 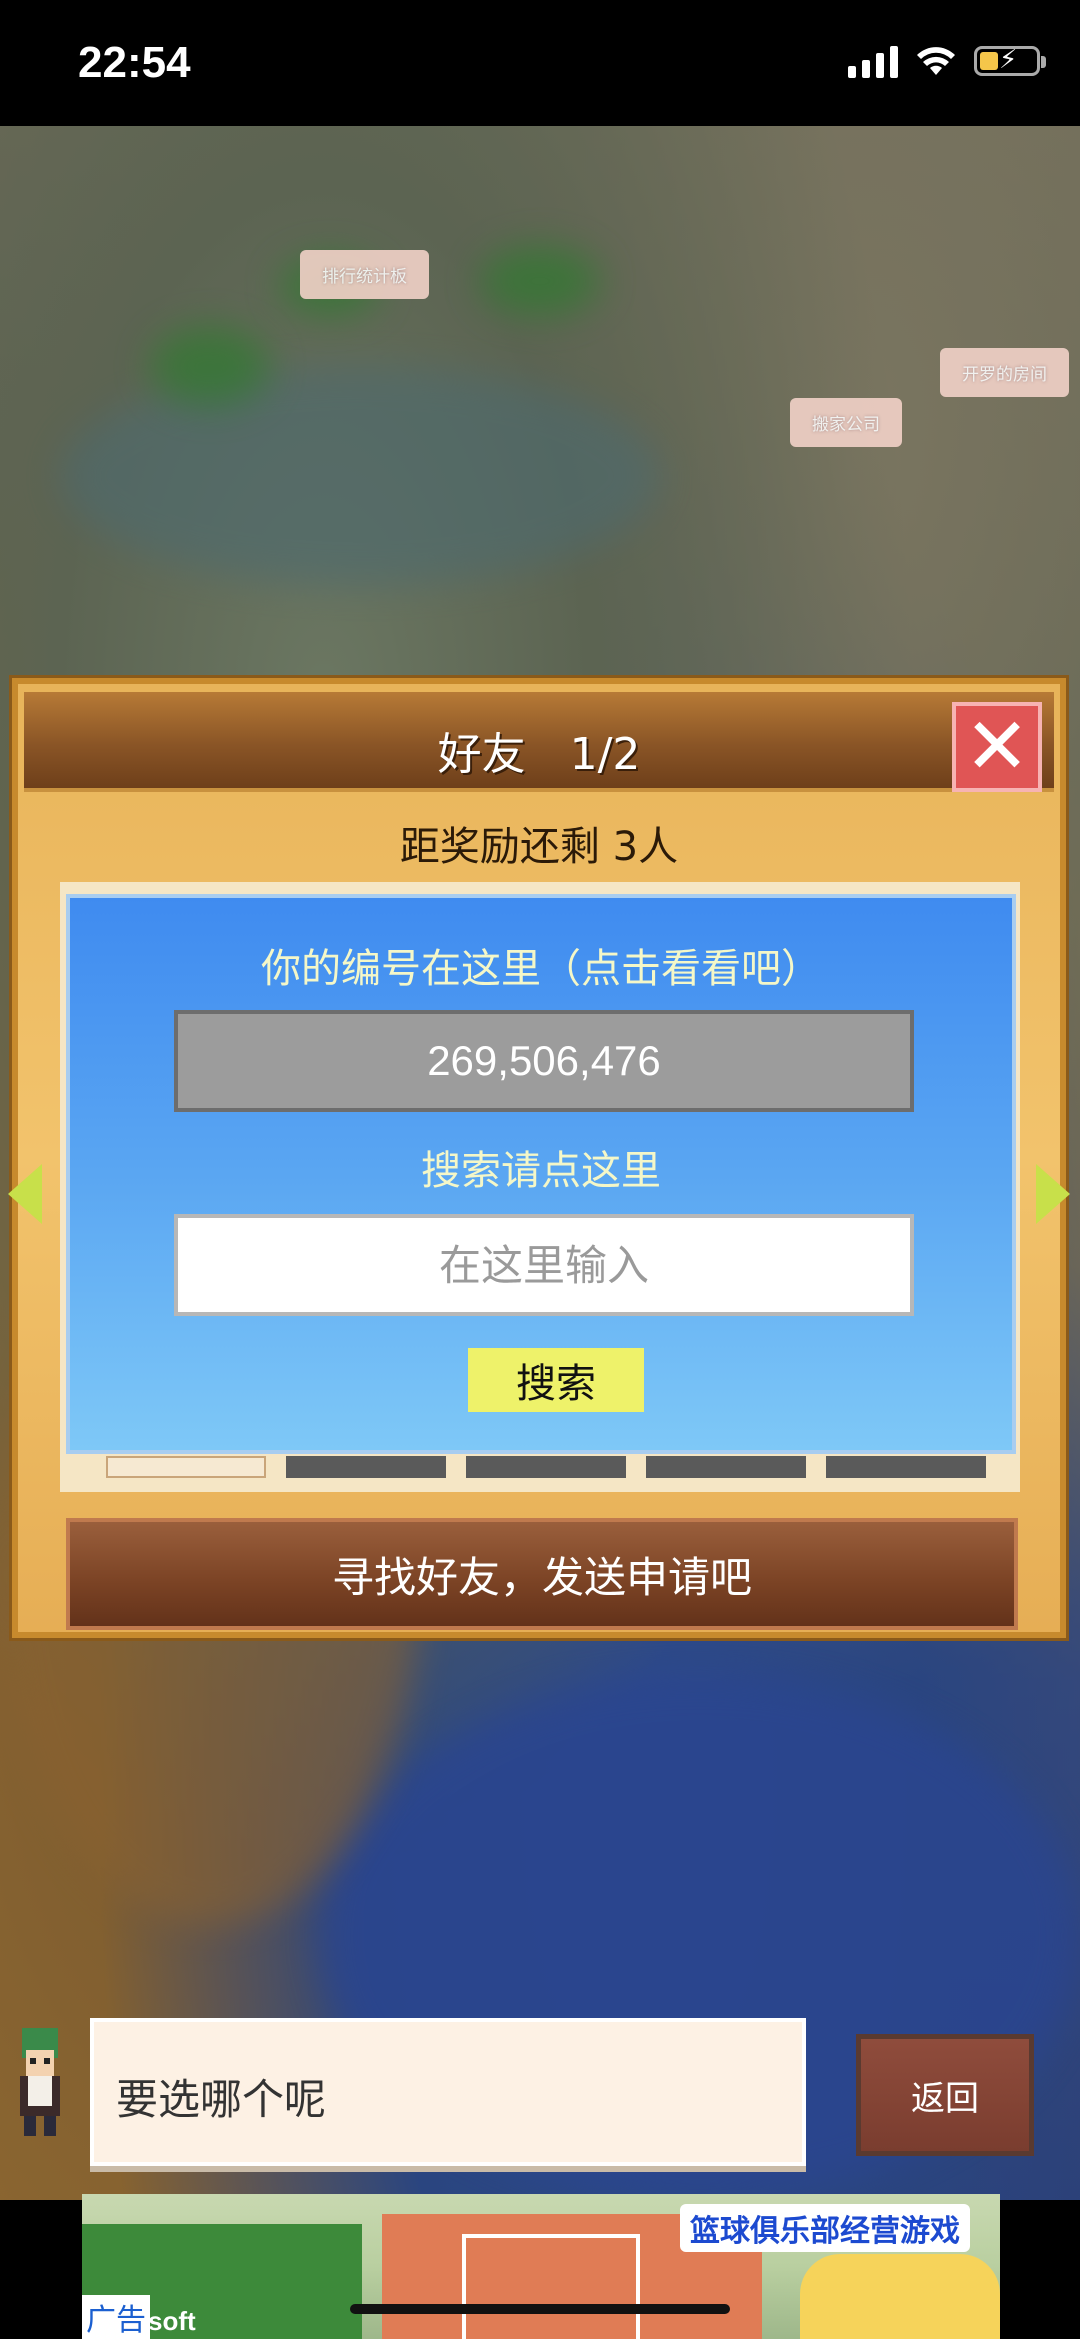 I want to click on prev-page-arrow-icon, so click(x=25, y=1194).